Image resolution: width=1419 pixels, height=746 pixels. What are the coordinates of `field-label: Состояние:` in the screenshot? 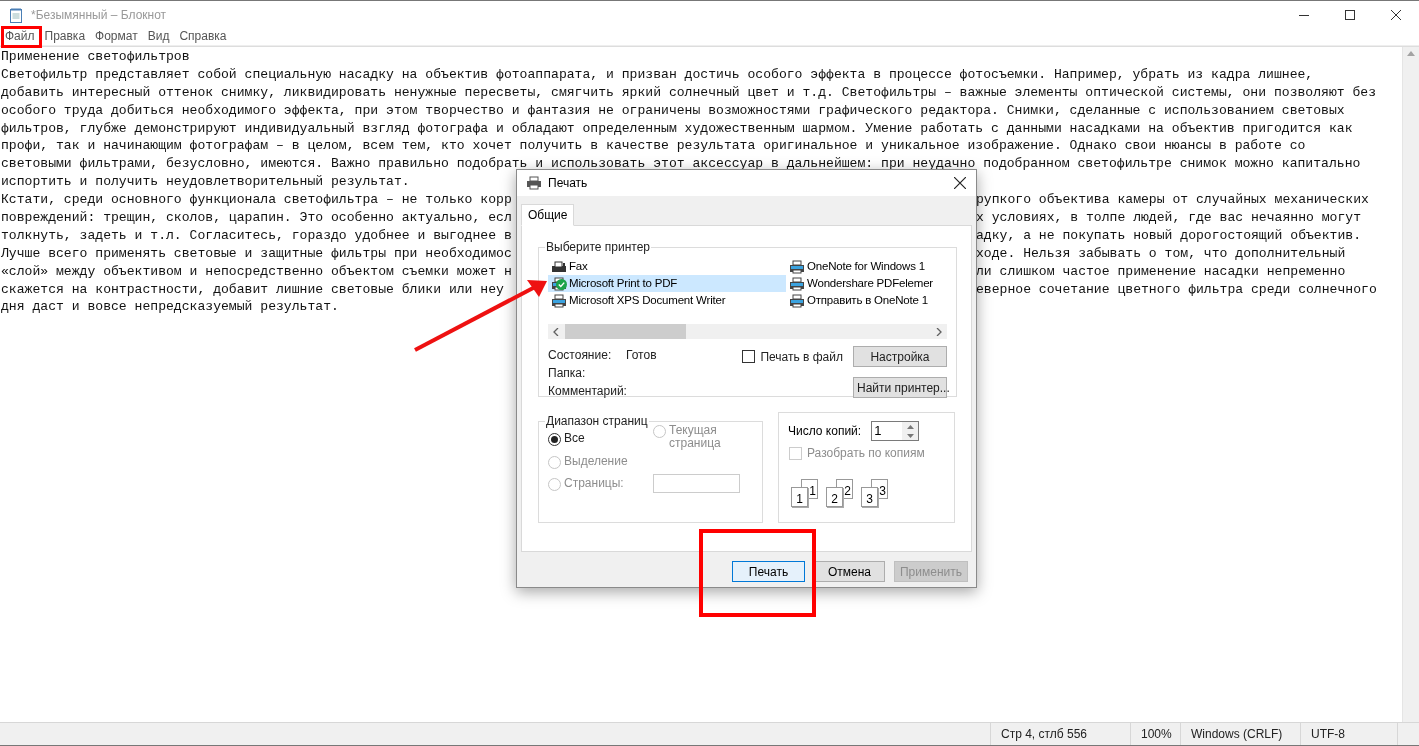 It's located at (580, 355).